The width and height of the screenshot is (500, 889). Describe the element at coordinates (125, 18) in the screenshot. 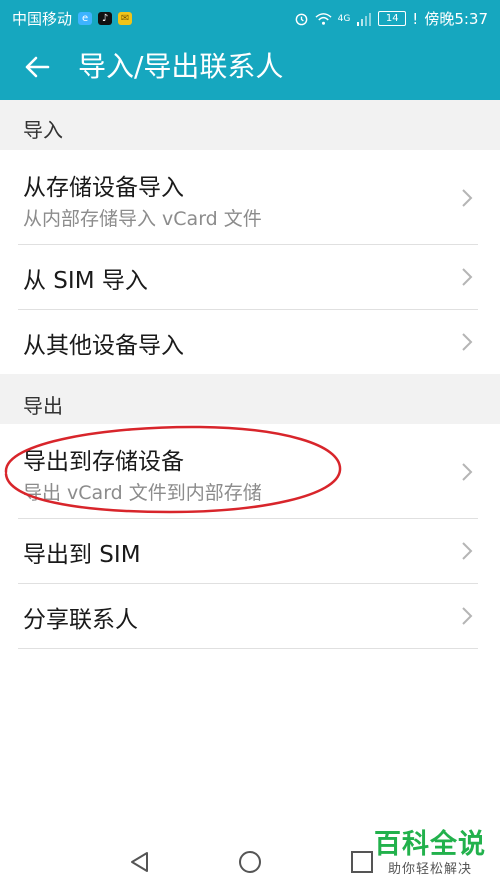

I see `mail-icon: ✉` at that location.